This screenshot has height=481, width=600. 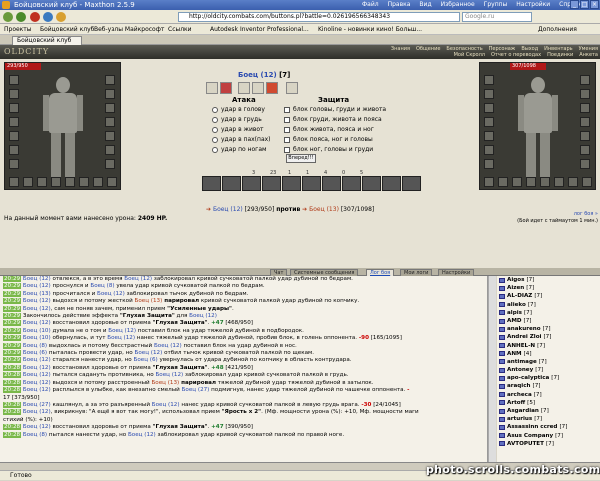 I want to click on defense-option-5: блок ног, головы и груди, so click(x=328, y=149).